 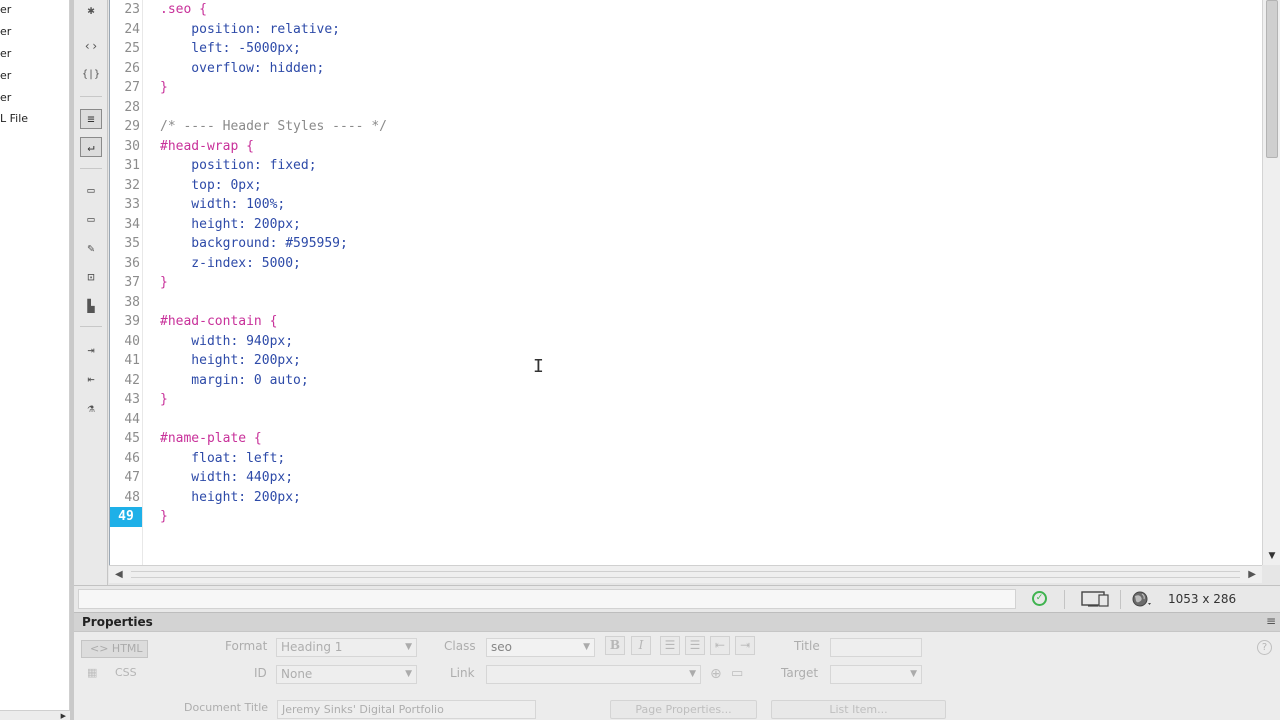 What do you see at coordinates (685, 478) in the screenshot?
I see `code-line: 47 width: 440px;` at bounding box center [685, 478].